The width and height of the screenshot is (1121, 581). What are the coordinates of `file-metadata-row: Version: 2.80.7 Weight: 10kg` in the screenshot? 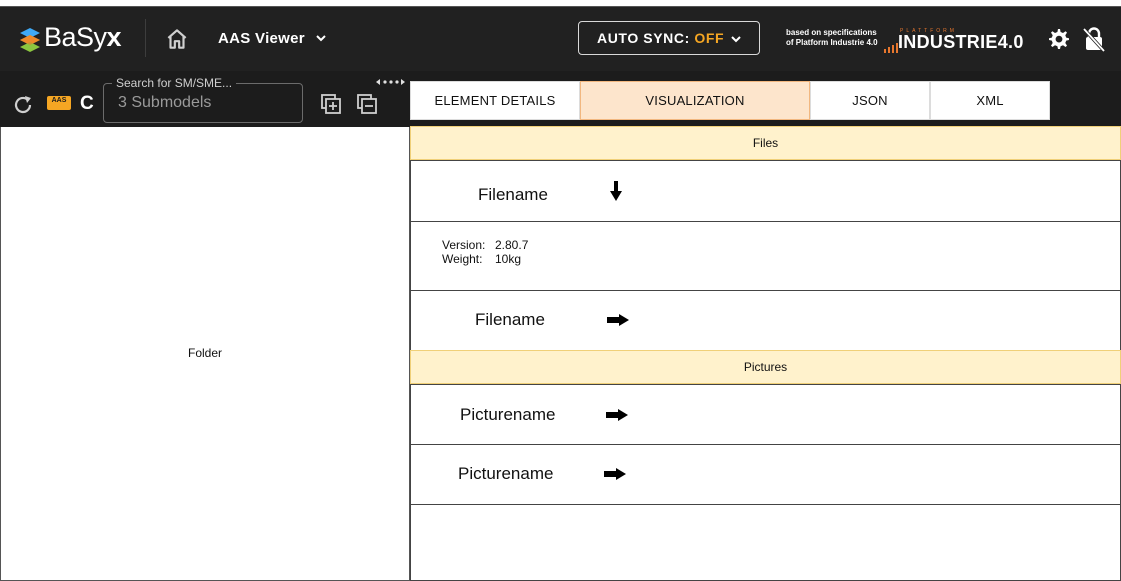 It's located at (765, 256).